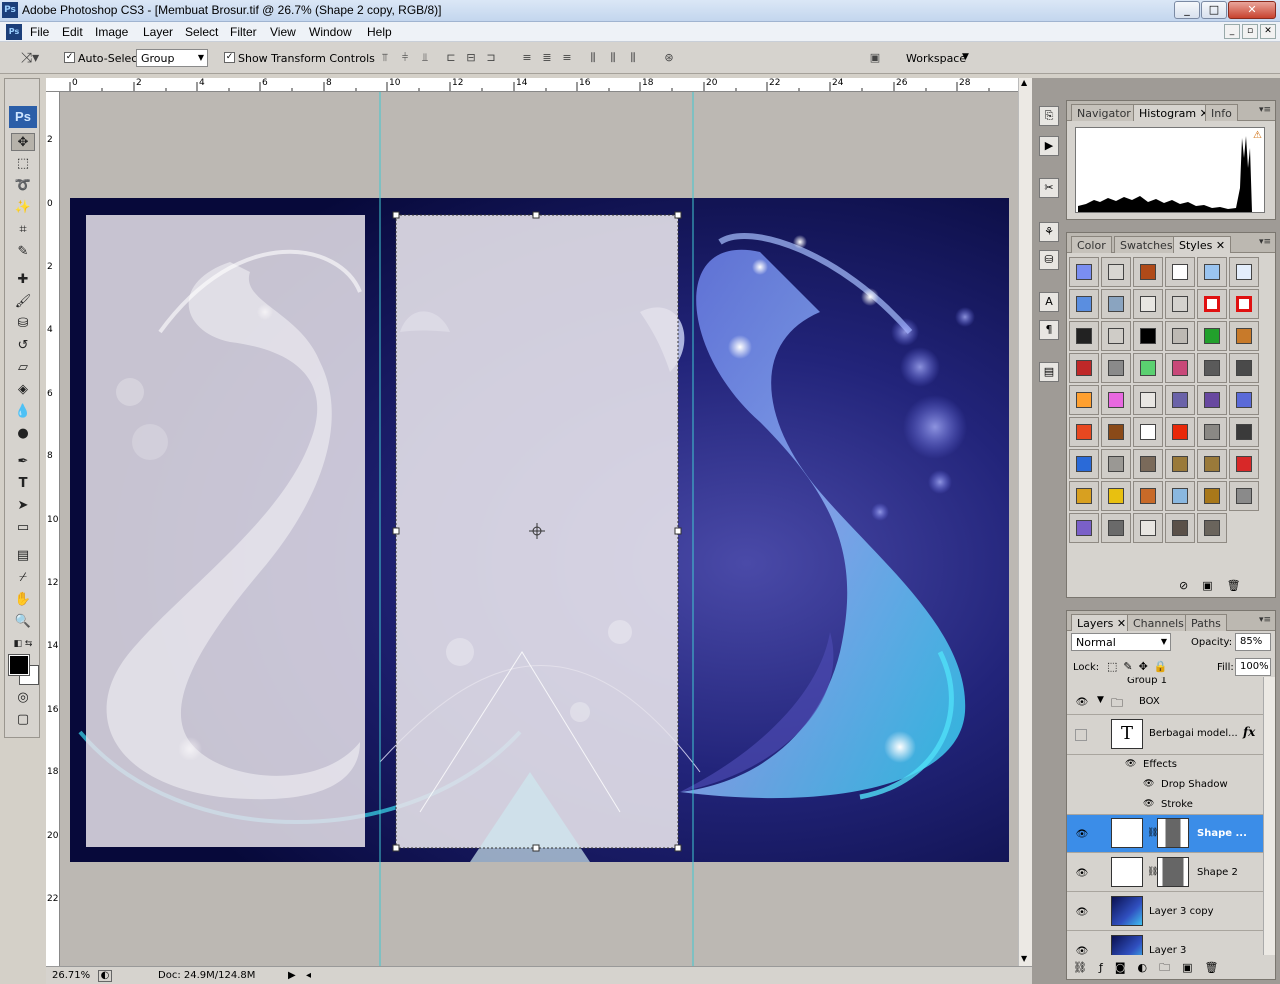  What do you see at coordinates (1165, 735) in the screenshot?
I see `text-layer-row: T Berbagai model... fx` at bounding box center [1165, 735].